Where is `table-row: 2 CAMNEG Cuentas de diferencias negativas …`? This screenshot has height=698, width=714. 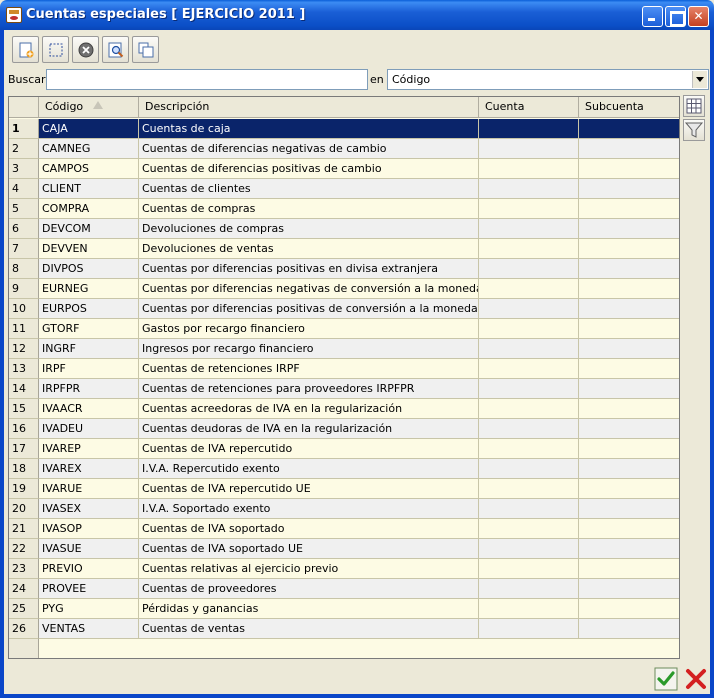 table-row: 2 CAMNEG Cuentas de diferencias negativas … is located at coordinates (344, 149).